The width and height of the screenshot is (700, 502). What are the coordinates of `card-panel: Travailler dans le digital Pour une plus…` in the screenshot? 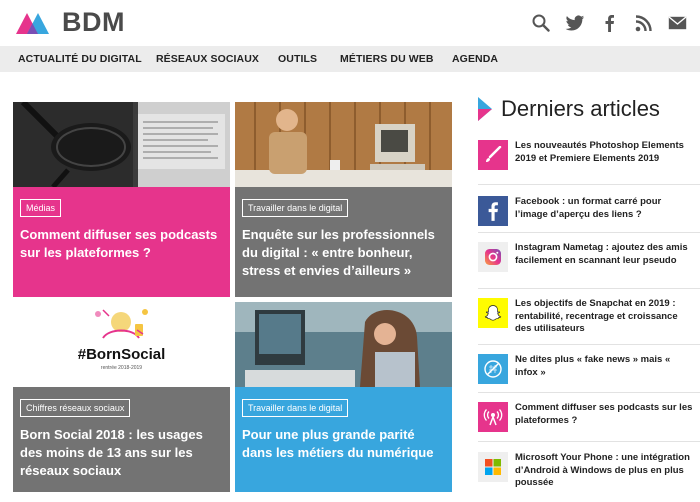 It's located at (343, 439).